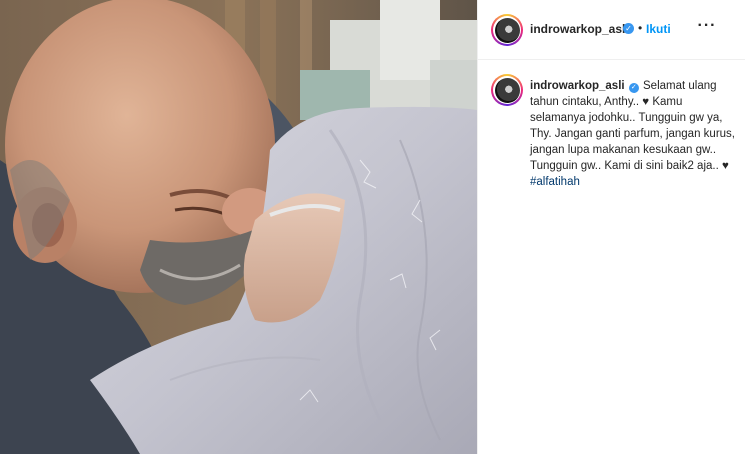  I want to click on caption-avatar, so click(507, 90).